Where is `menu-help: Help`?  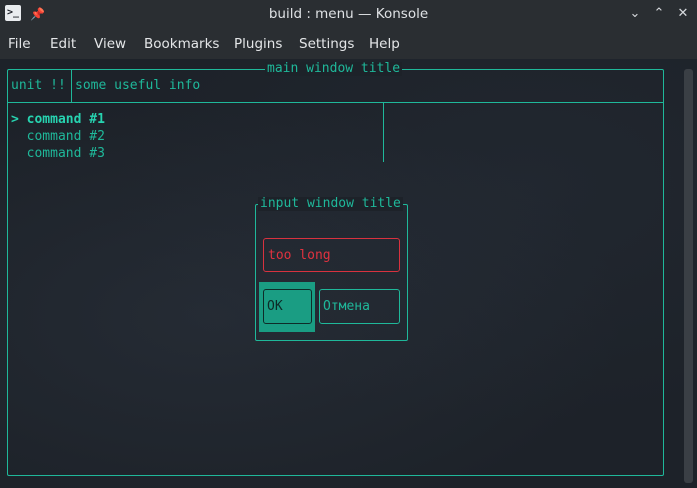 menu-help: Help is located at coordinates (384, 44).